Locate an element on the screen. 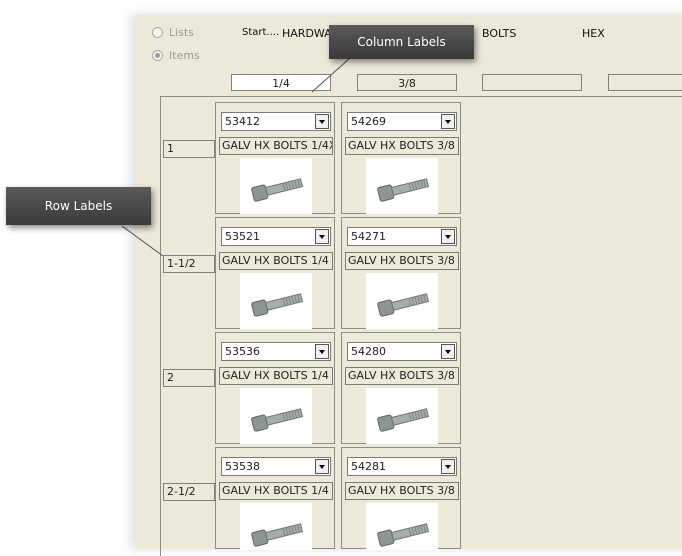 Image resolution: width=682 pixels, height=556 pixels. row-labels-callout: Row Labels is located at coordinates (78, 206).